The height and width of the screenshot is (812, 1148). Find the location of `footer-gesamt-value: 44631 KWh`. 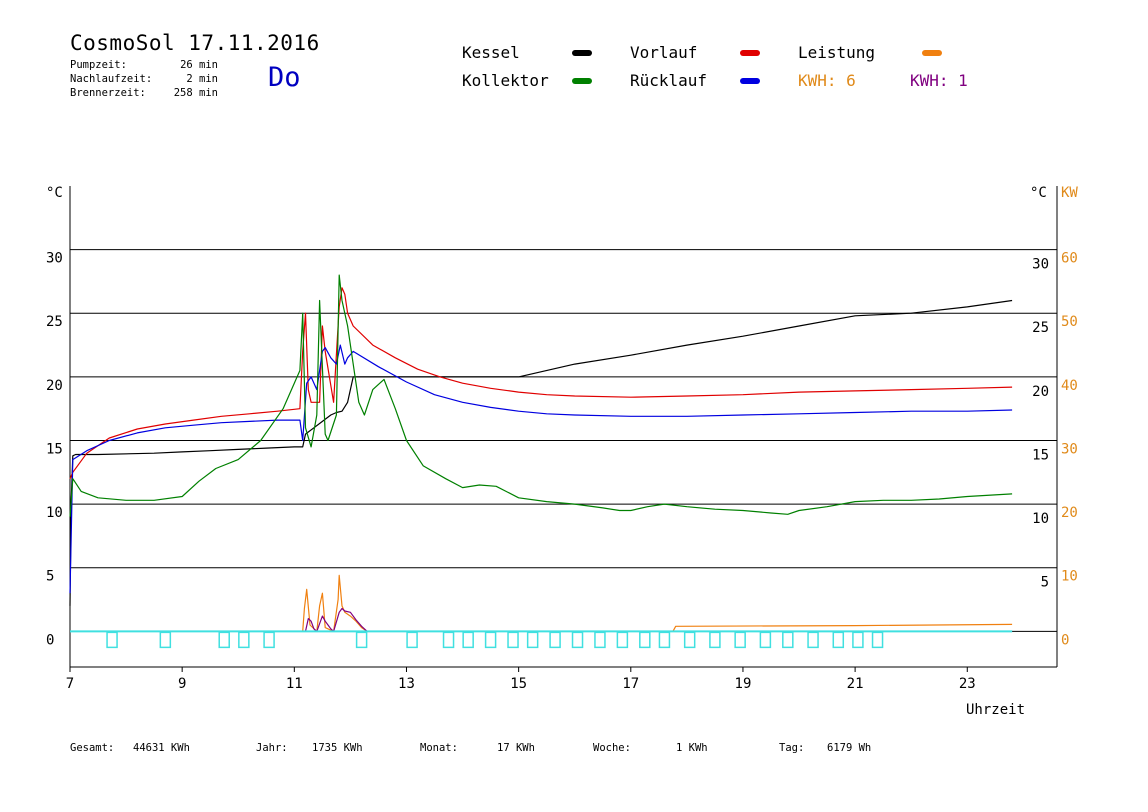

footer-gesamt-value: 44631 KWh is located at coordinates (161, 748).